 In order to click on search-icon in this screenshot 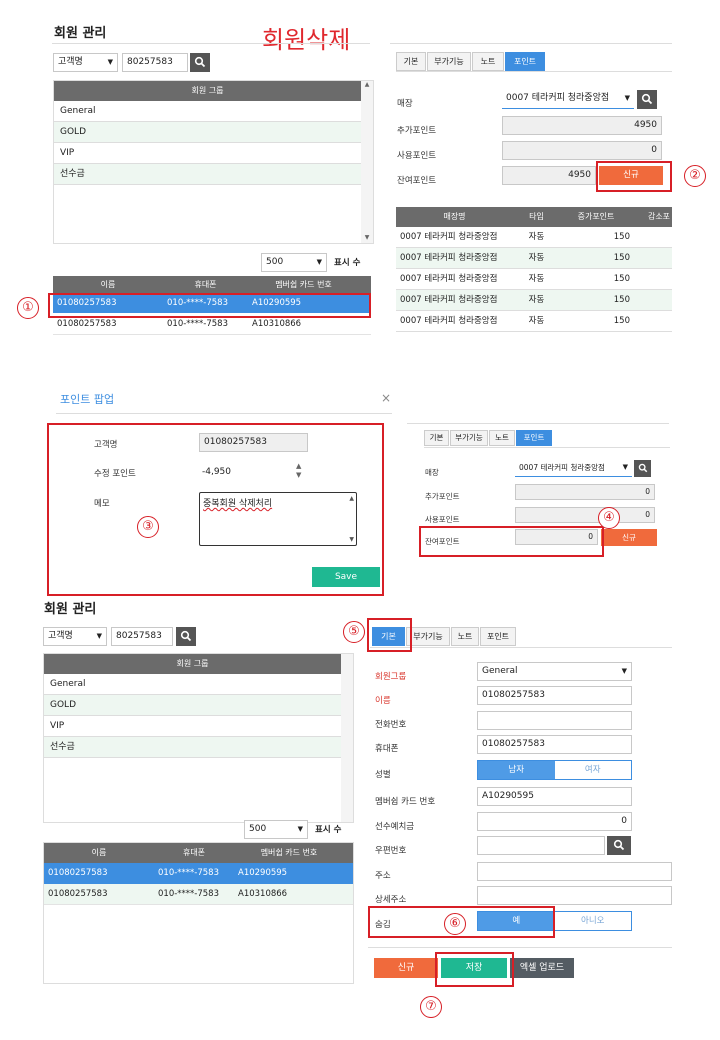, I will do `click(200, 62)`.